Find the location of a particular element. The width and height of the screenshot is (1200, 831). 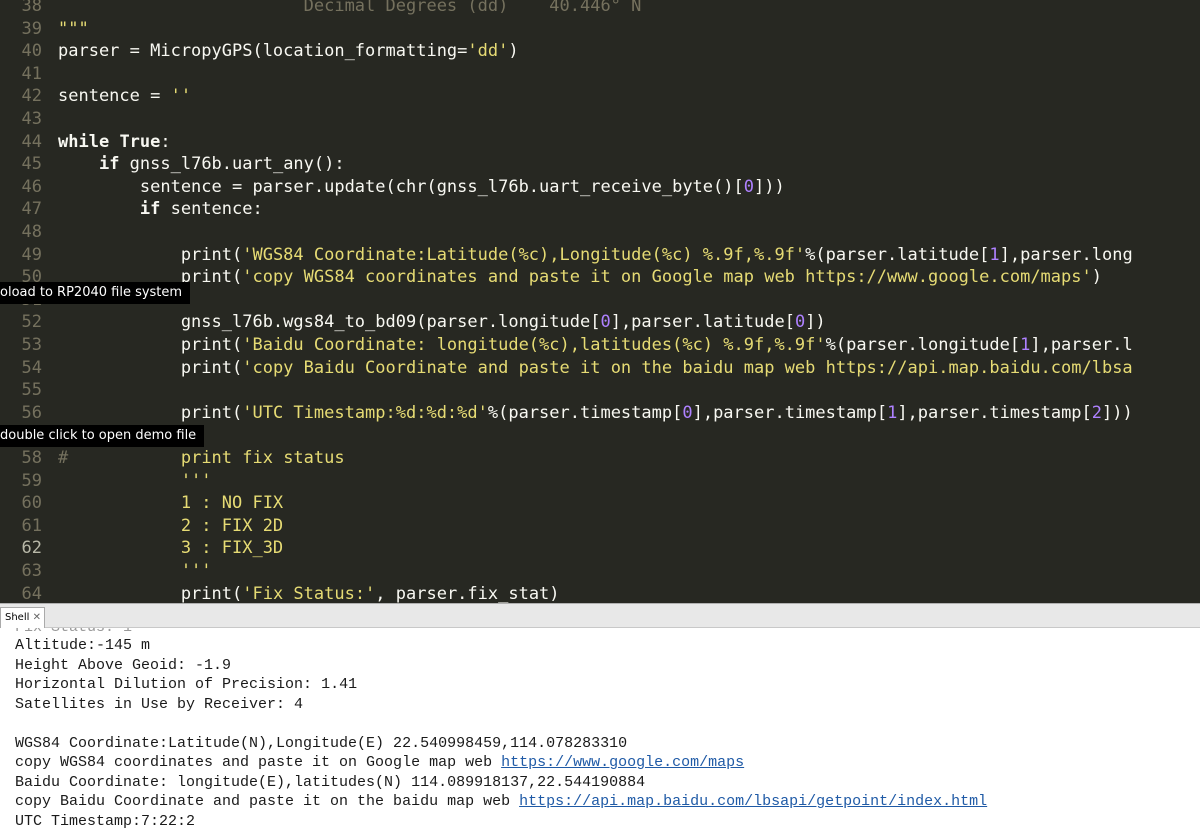

shell-text: UTC Timestamp:7:22:2 is located at coordinates (105, 821).